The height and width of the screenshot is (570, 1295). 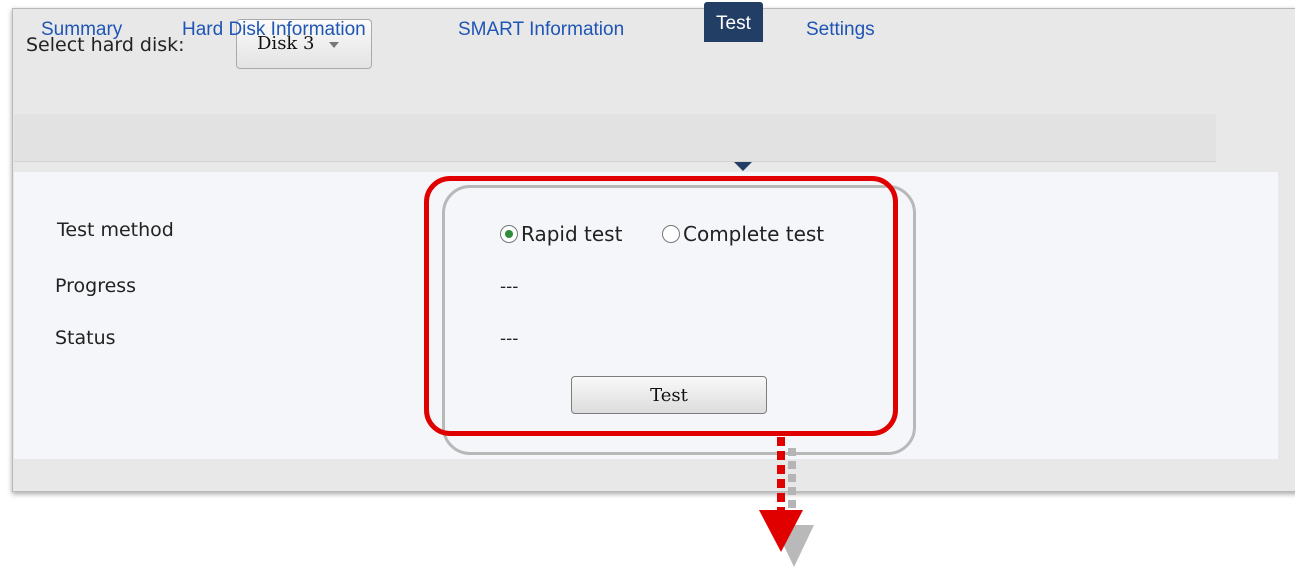 I want to click on active-tab-pointer, so click(x=743, y=166).